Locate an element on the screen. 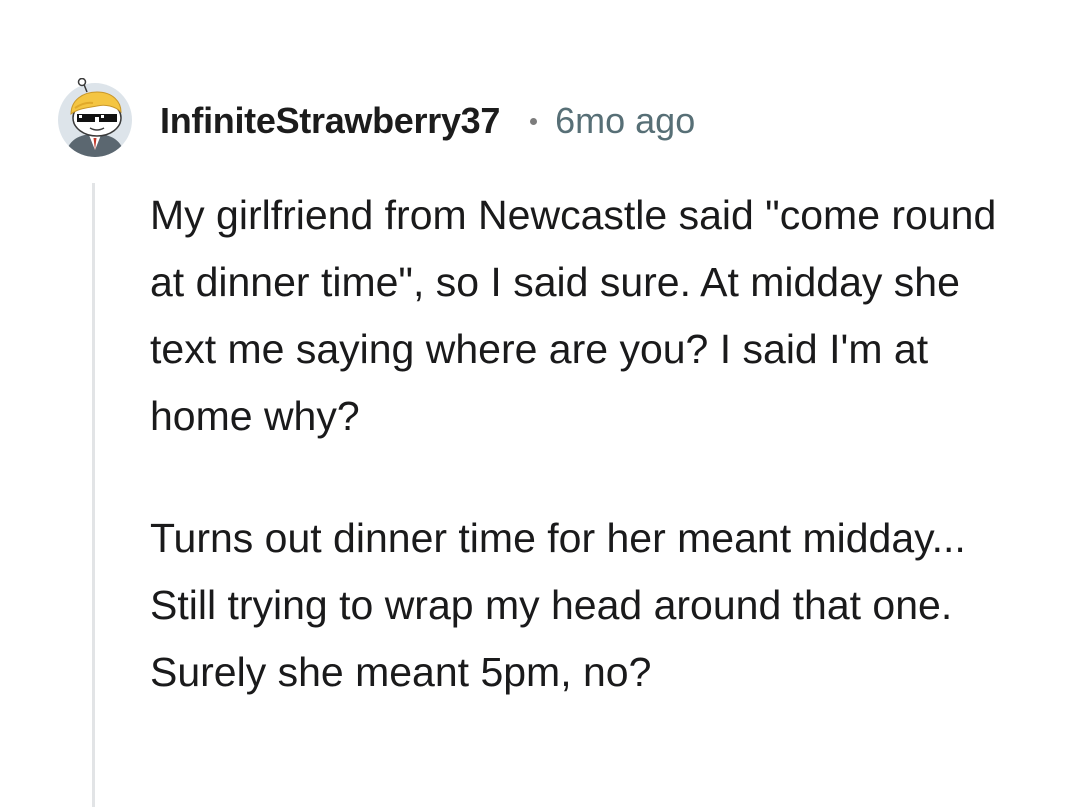  separator-dot-icon is located at coordinates (534, 121).